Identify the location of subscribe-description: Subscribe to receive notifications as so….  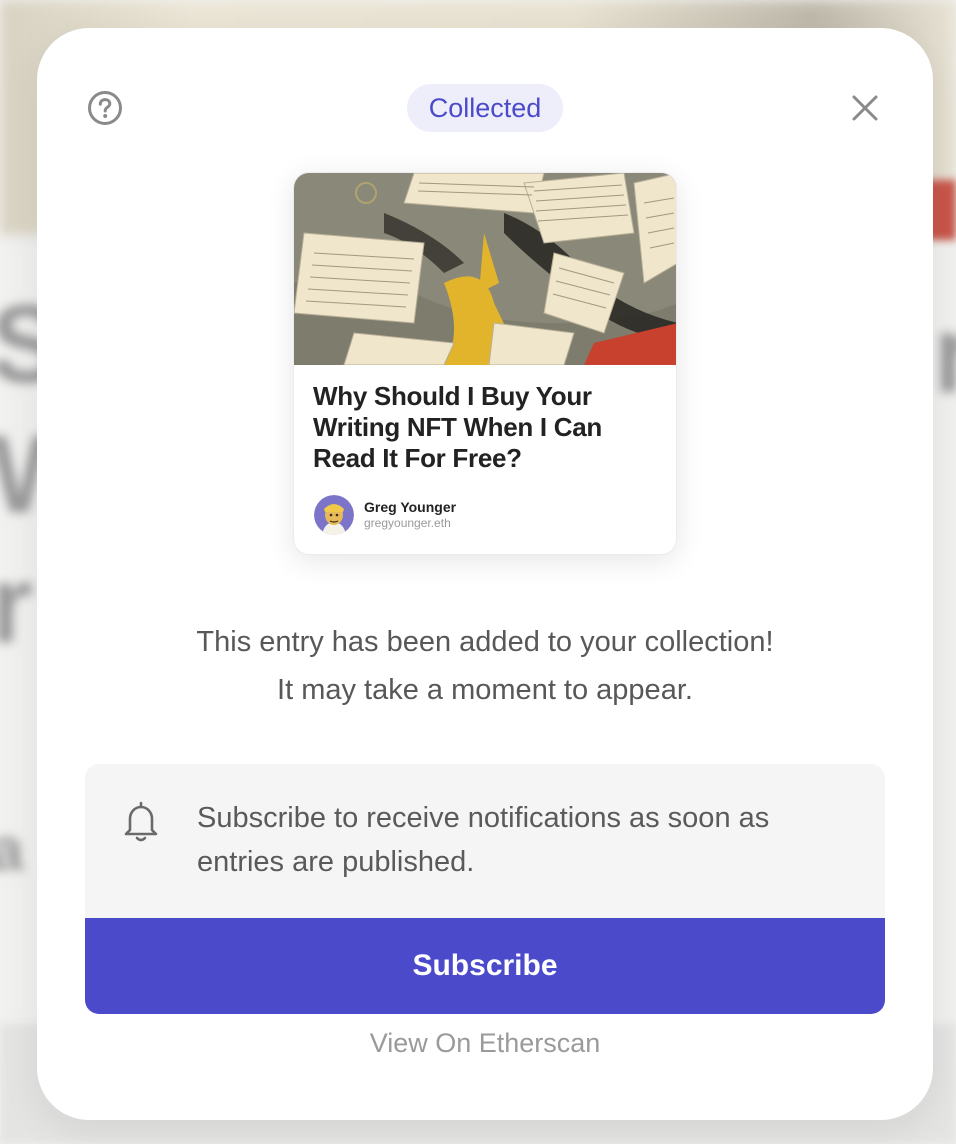
(483, 840).